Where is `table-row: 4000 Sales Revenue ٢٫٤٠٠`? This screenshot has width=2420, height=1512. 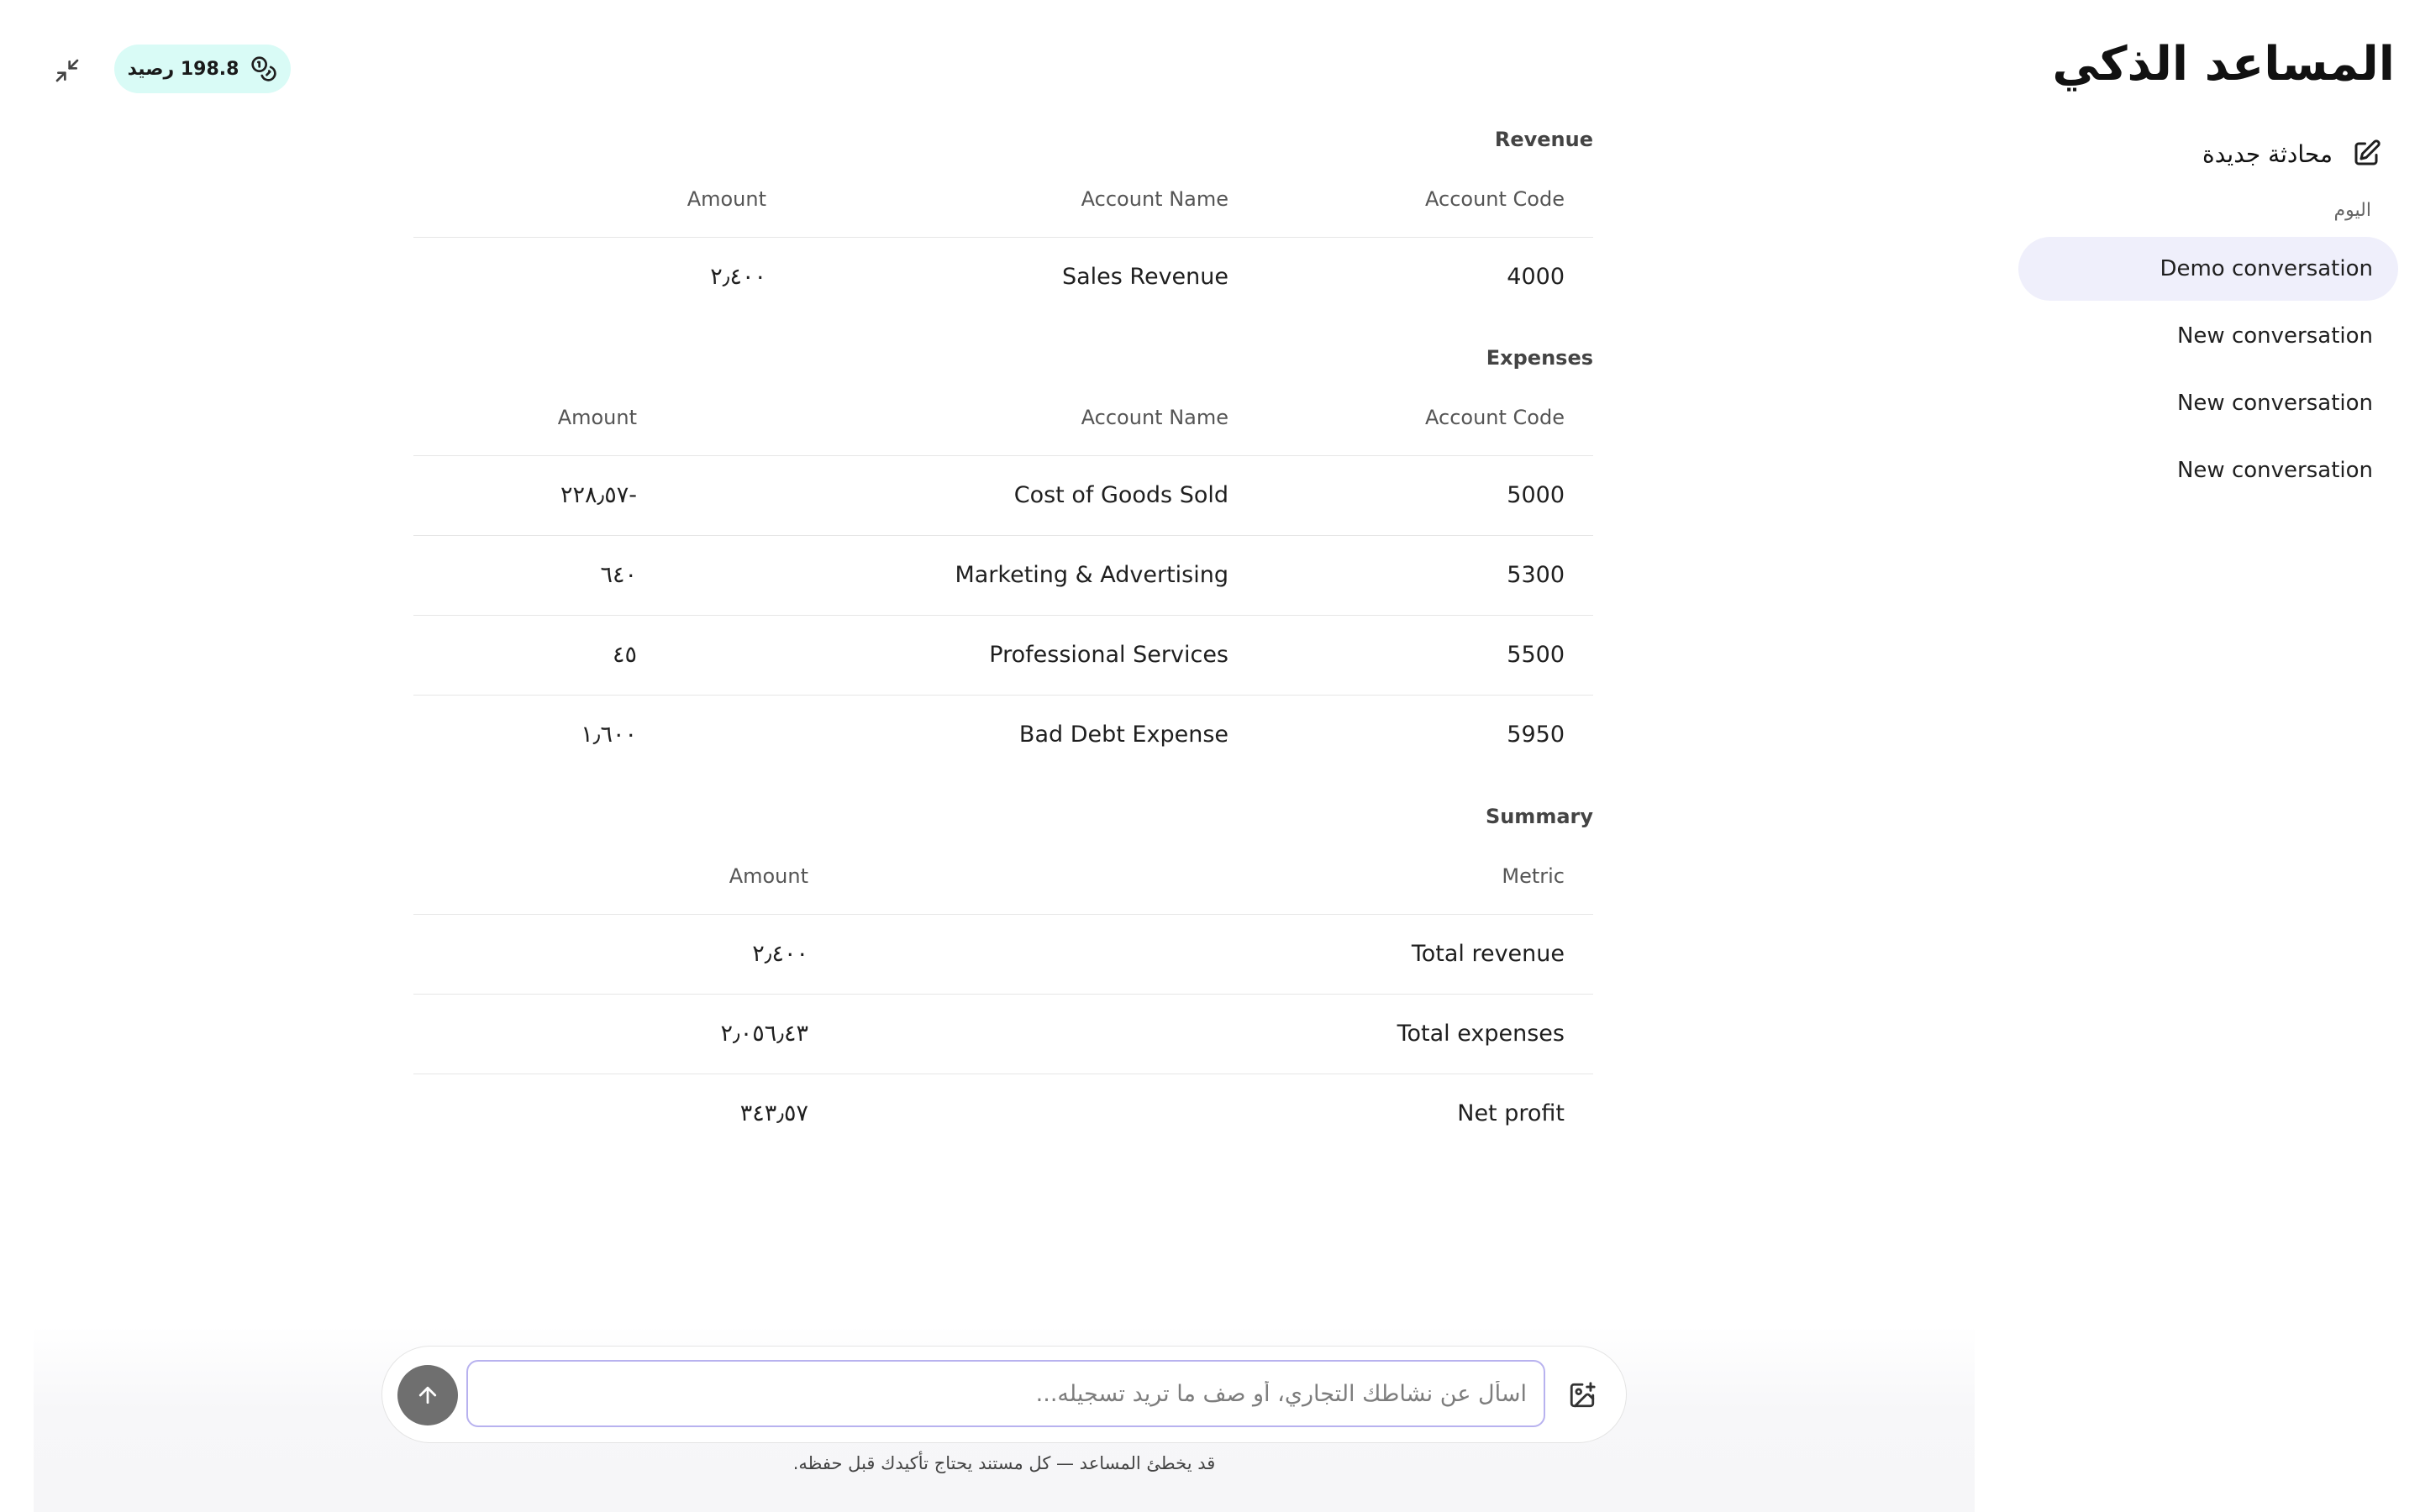 table-row: 4000 Sales Revenue ٢٫٤٠٠ is located at coordinates (1003, 277).